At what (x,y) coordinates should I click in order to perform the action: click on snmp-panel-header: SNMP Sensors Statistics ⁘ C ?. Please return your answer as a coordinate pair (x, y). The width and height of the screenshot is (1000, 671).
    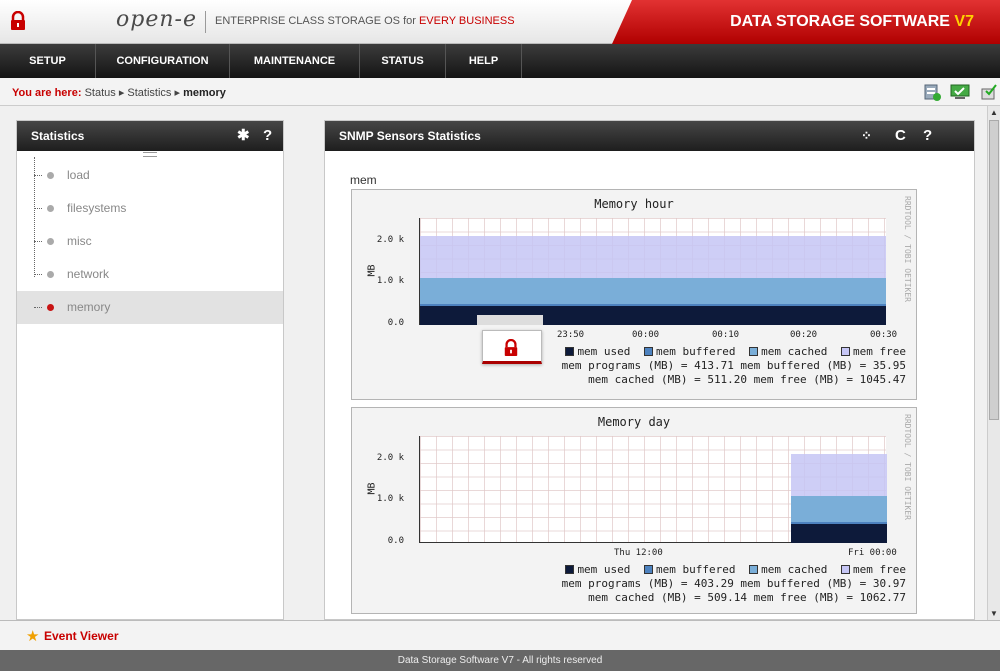
    Looking at the image, I should click on (649, 136).